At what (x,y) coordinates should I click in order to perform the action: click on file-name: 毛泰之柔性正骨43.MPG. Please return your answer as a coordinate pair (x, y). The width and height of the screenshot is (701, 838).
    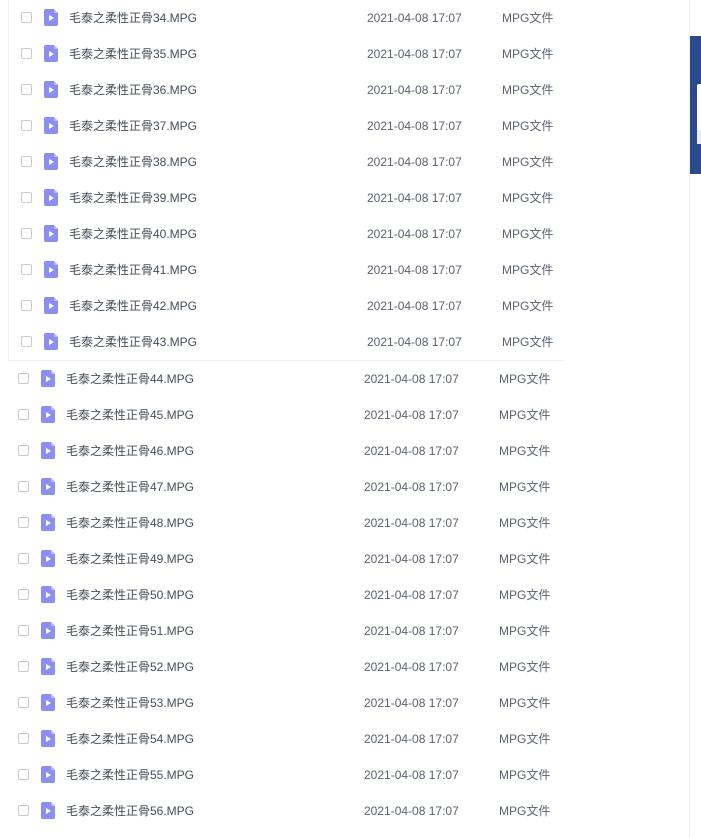
    Looking at the image, I should click on (133, 342).